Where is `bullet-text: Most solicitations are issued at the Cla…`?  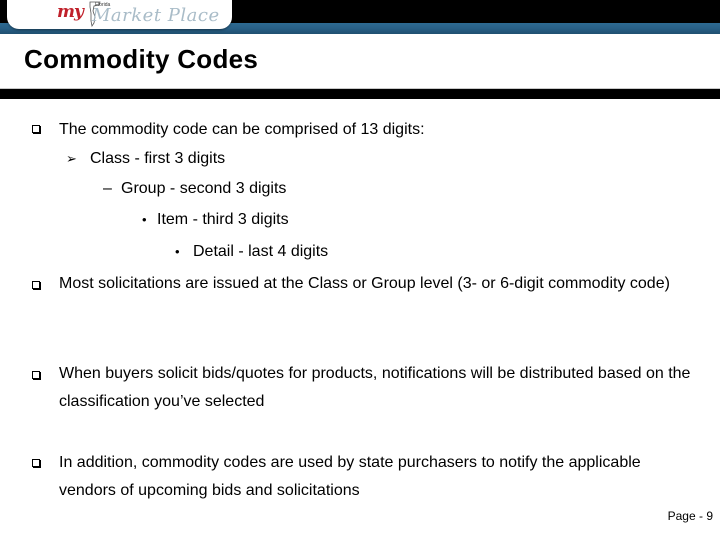
bullet-text: Most solicitations are issued at the Cla… is located at coordinates (364, 283).